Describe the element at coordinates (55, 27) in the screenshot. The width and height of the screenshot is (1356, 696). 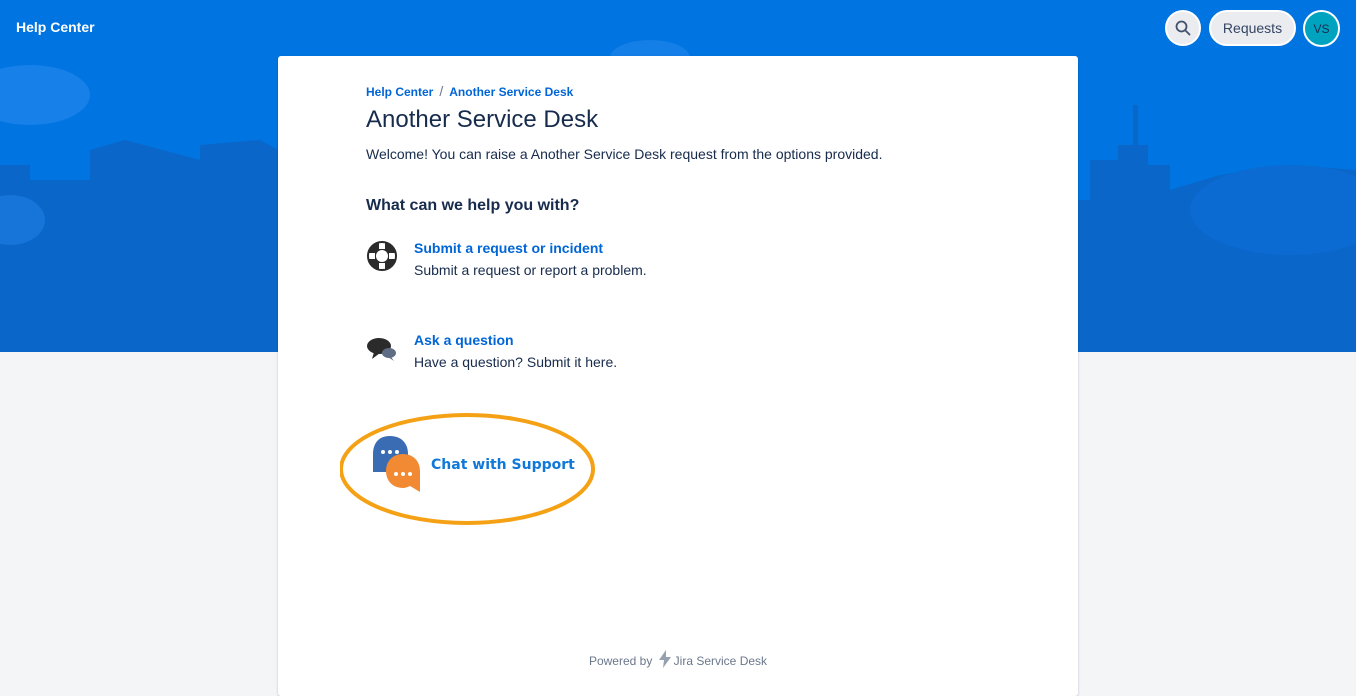
I see `help-center-link: Help Center` at that location.